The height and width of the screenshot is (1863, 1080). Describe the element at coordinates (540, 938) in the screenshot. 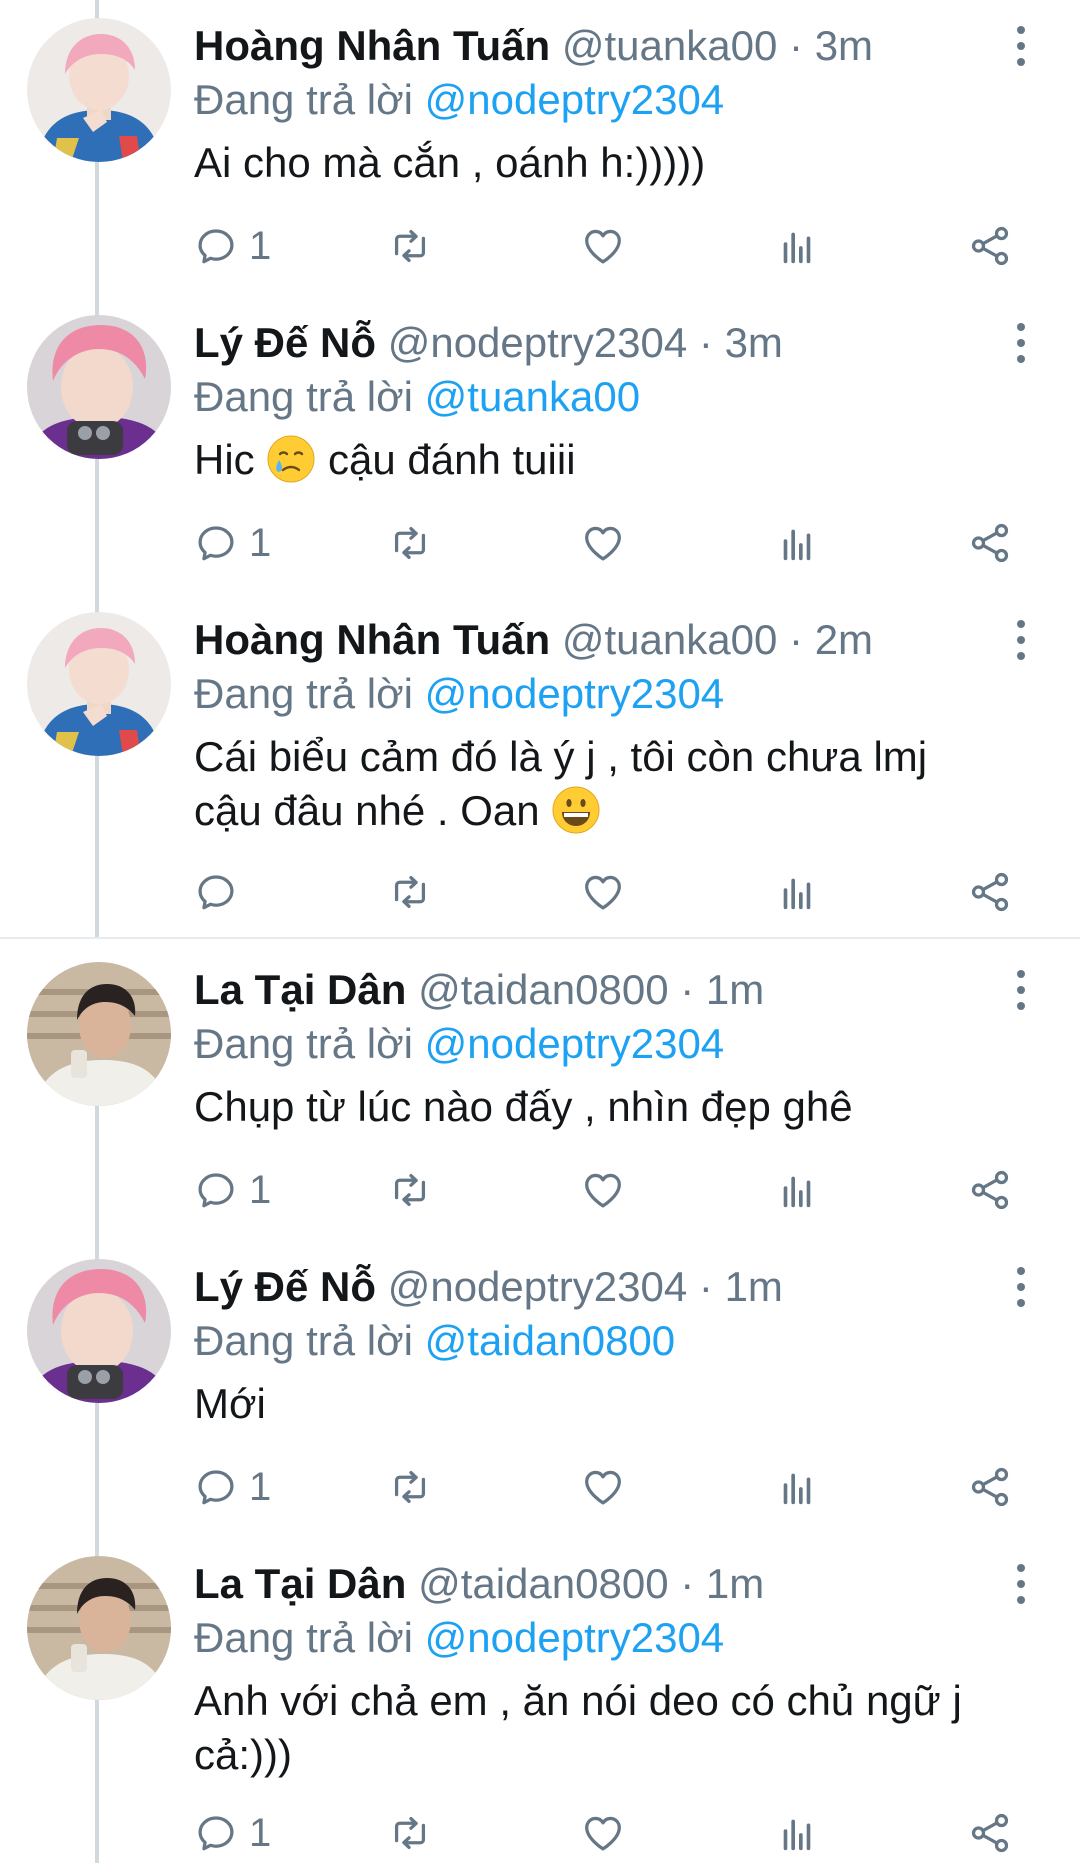

I see `thread-divider` at that location.